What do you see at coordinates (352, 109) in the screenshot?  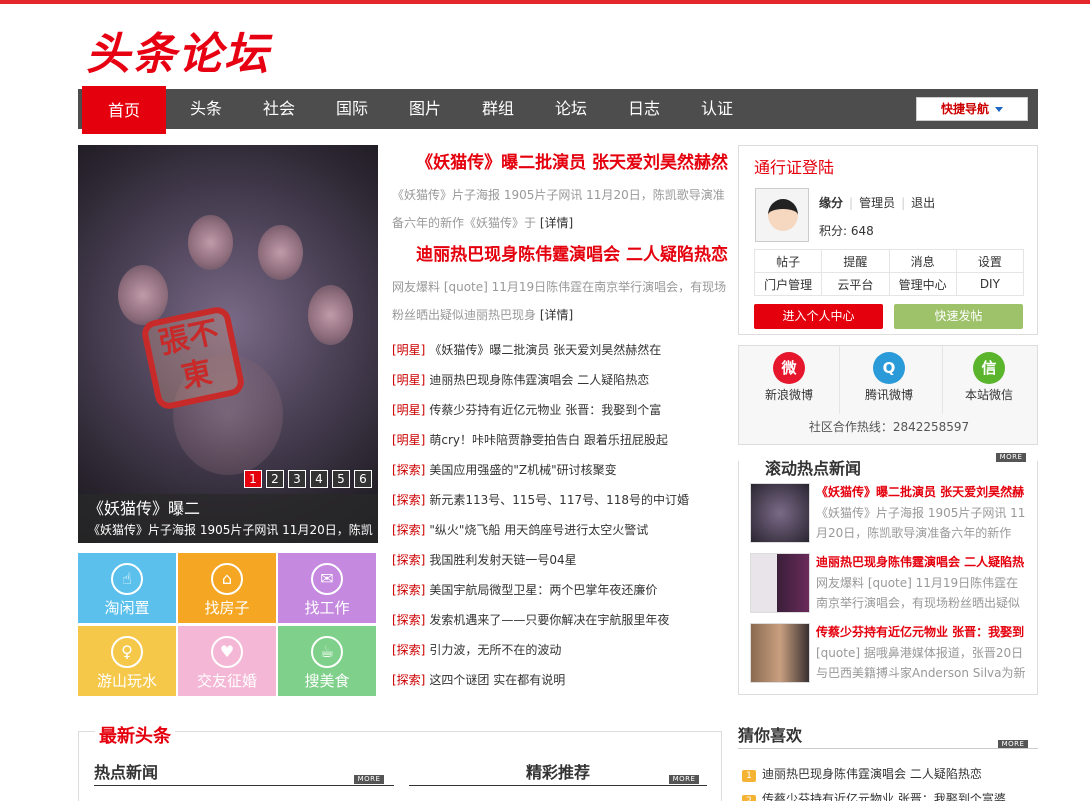 I see `nav-item-international: 国际` at bounding box center [352, 109].